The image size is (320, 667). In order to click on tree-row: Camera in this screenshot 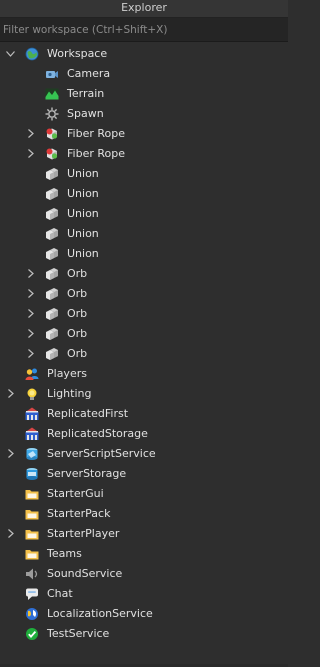, I will do `click(144, 74)`.